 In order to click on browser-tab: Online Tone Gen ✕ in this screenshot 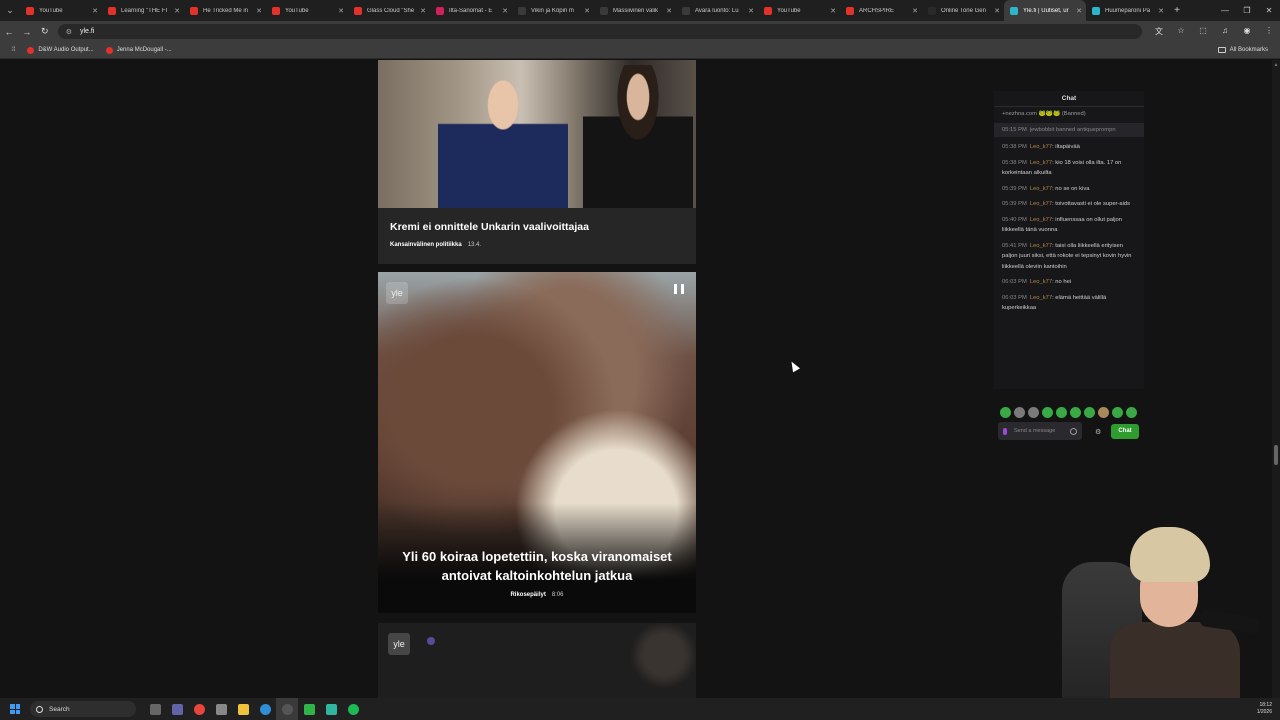, I will do `click(963, 10)`.